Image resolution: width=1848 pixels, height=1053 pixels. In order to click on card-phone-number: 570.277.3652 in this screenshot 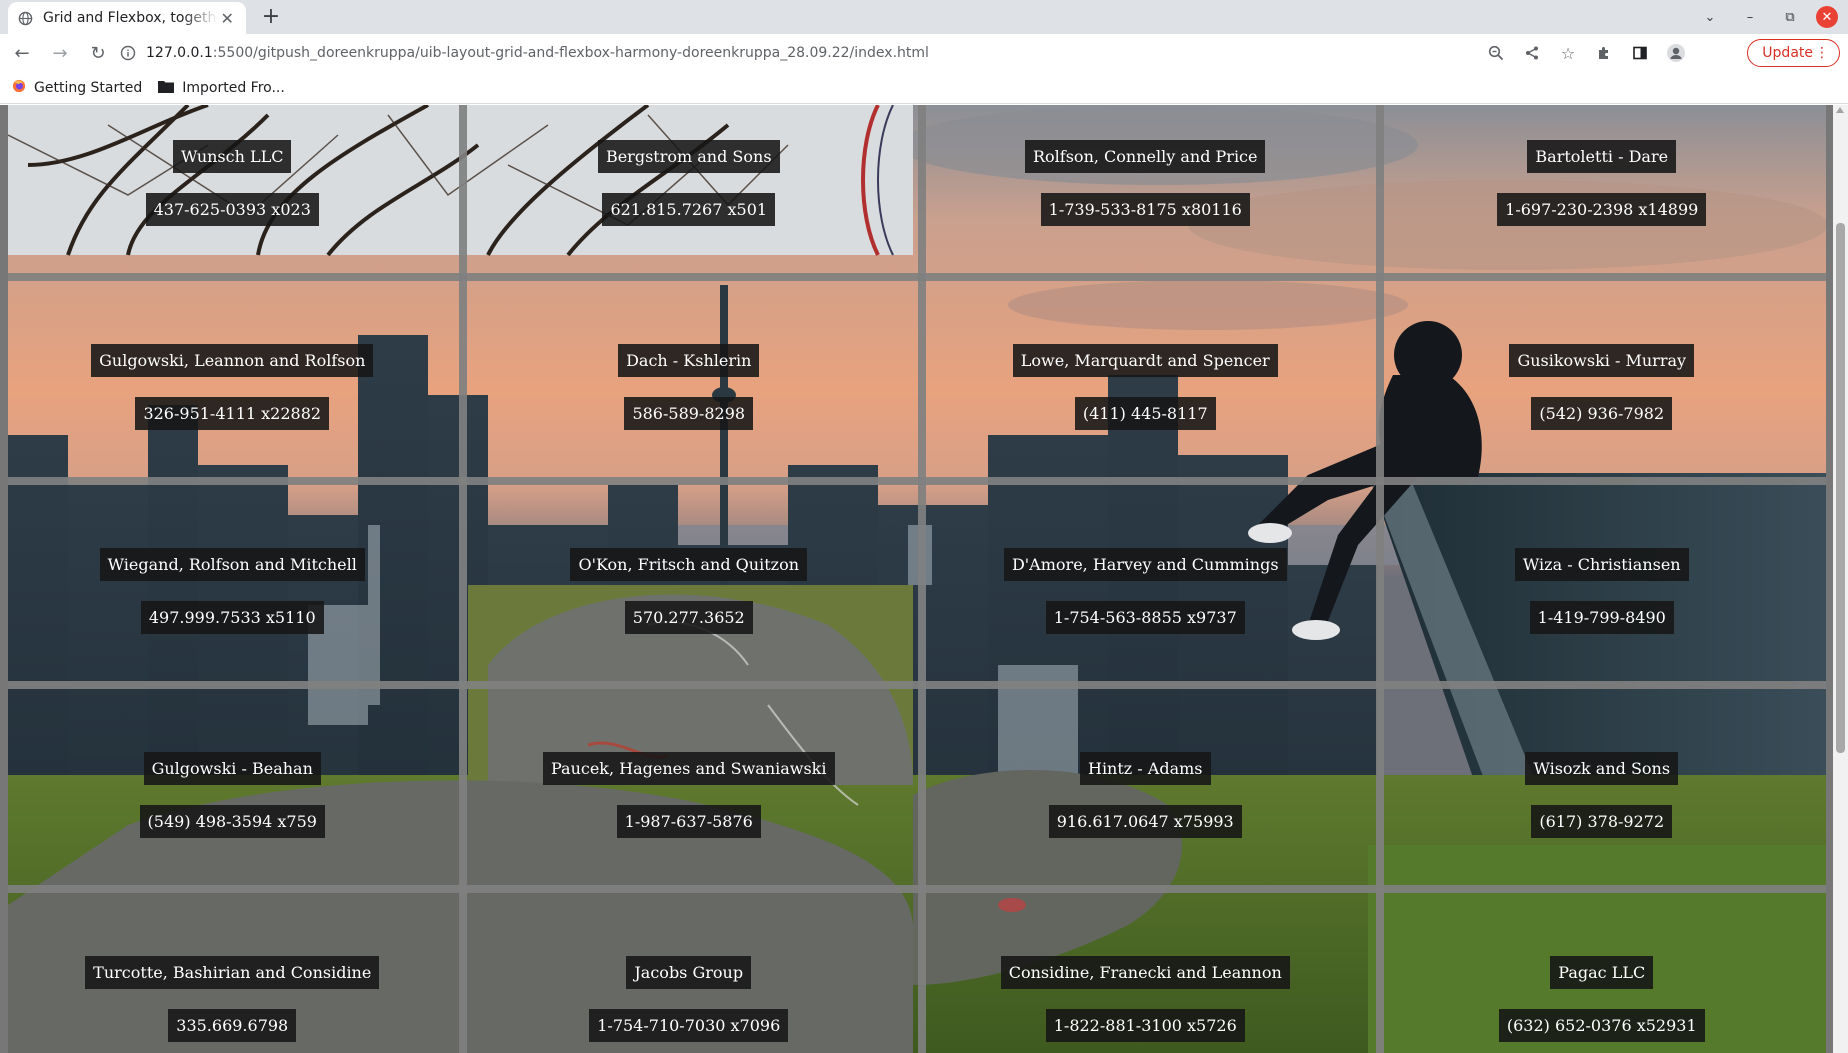, I will do `click(688, 617)`.